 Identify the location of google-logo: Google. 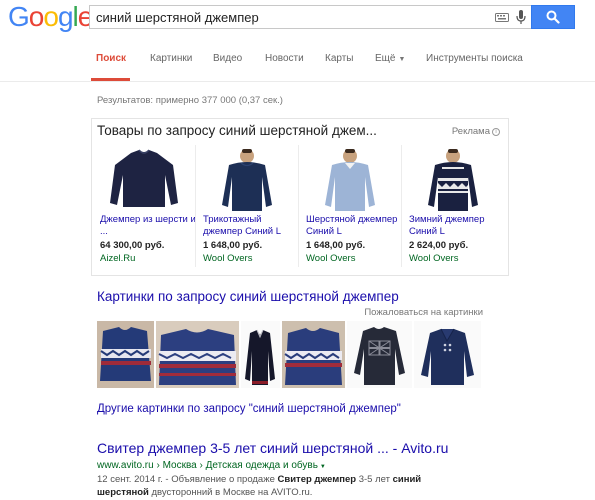
(50, 16).